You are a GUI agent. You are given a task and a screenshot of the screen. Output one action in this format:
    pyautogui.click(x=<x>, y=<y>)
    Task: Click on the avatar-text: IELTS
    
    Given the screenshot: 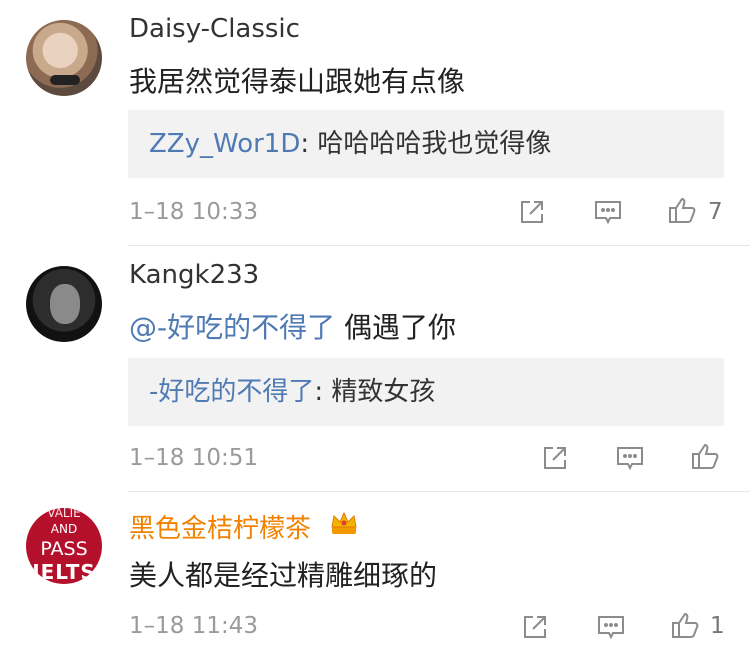 What is the action you would take?
    pyautogui.click(x=64, y=572)
    